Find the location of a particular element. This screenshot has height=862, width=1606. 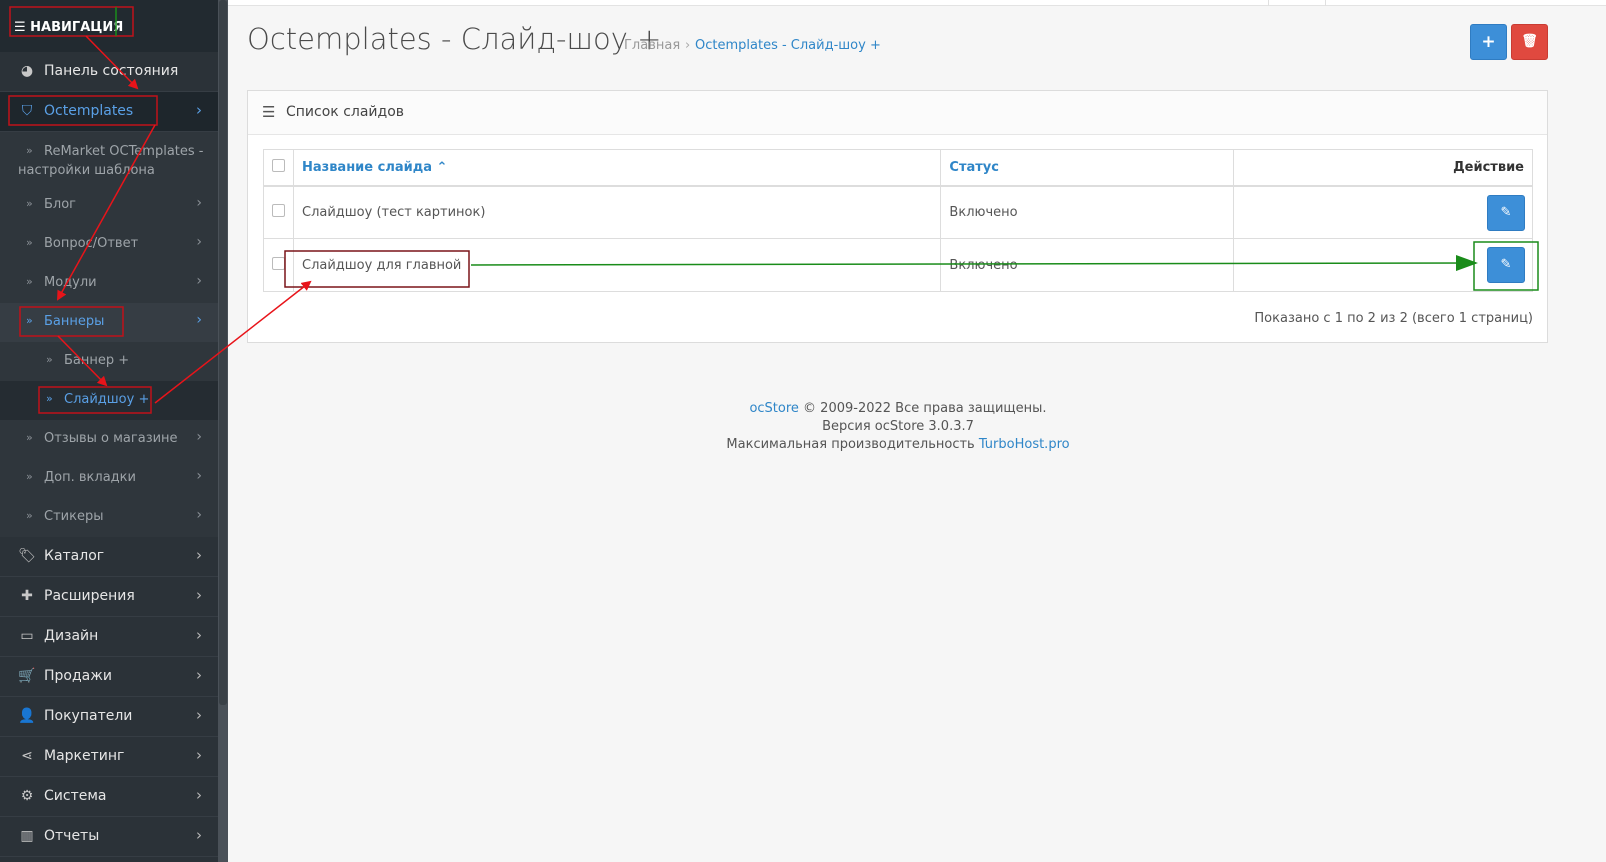

column-header-action-label: Действие is located at coordinates (1488, 167).